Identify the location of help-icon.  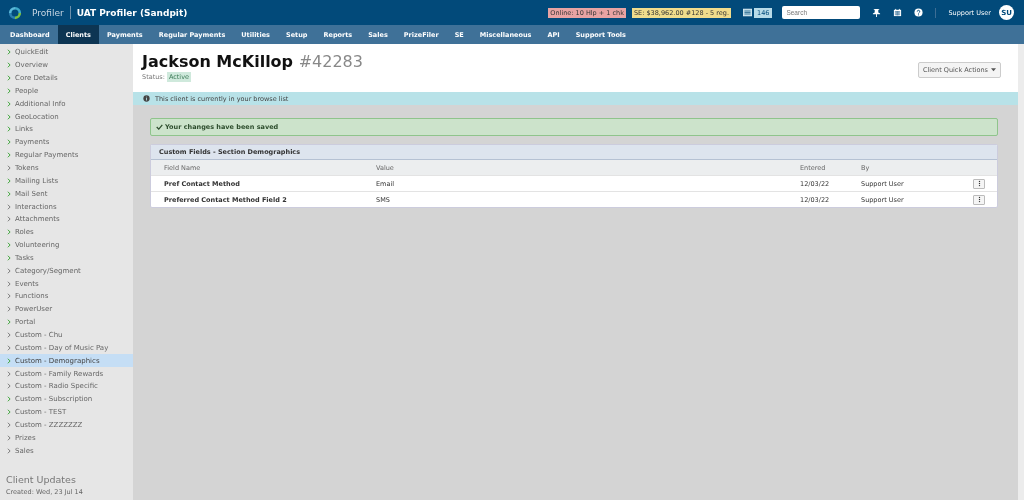
(919, 12).